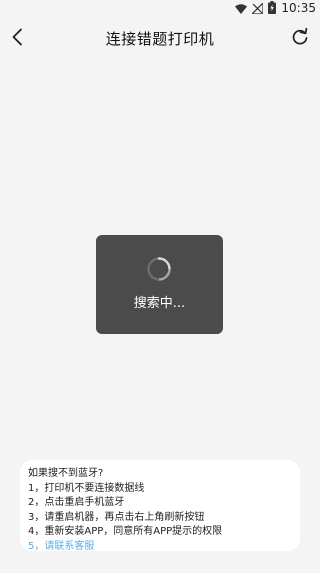  I want to click on refresh-button, so click(300, 39).